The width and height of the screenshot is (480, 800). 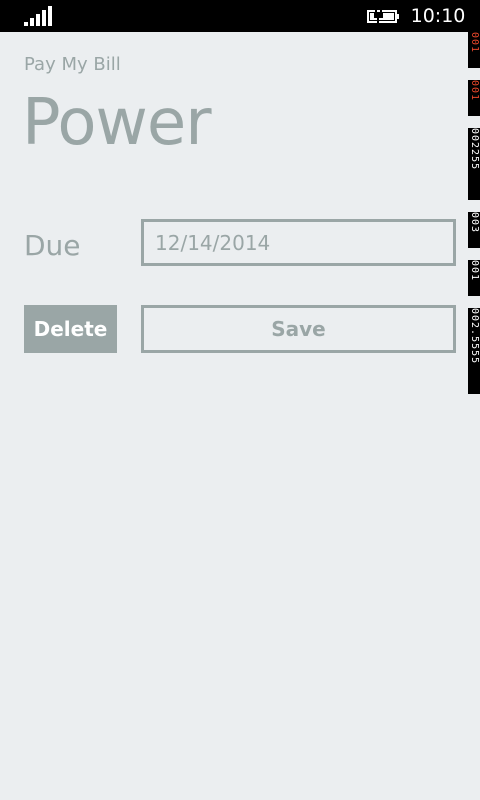 I want to click on delete-button: Delete, so click(x=70, y=329).